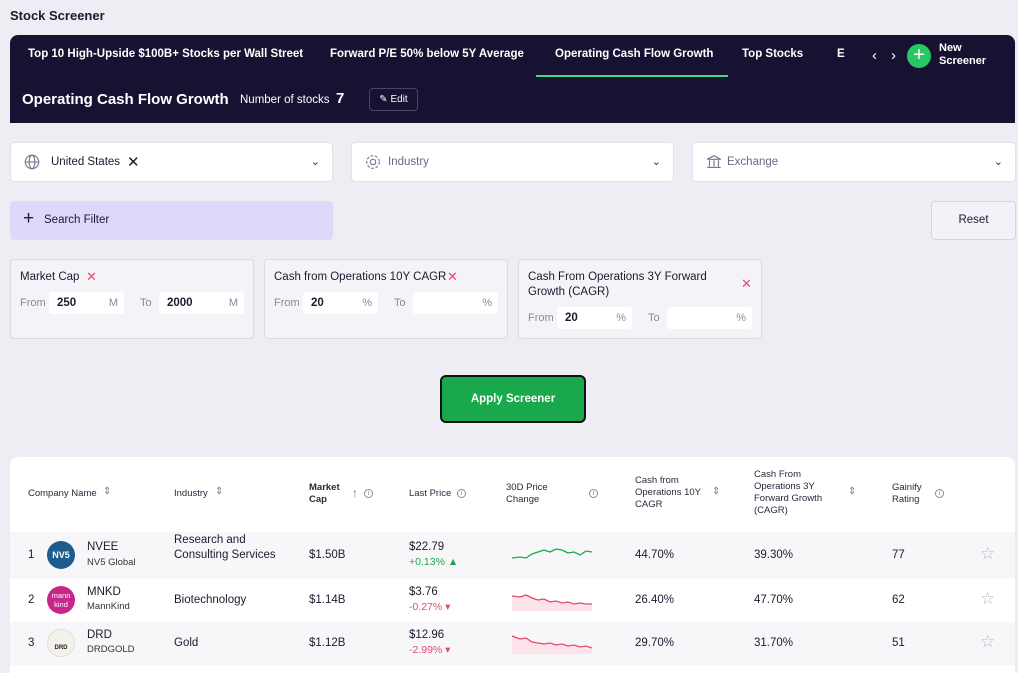  Describe the element at coordinates (1021, 336) in the screenshot. I see `right-edge` at that location.